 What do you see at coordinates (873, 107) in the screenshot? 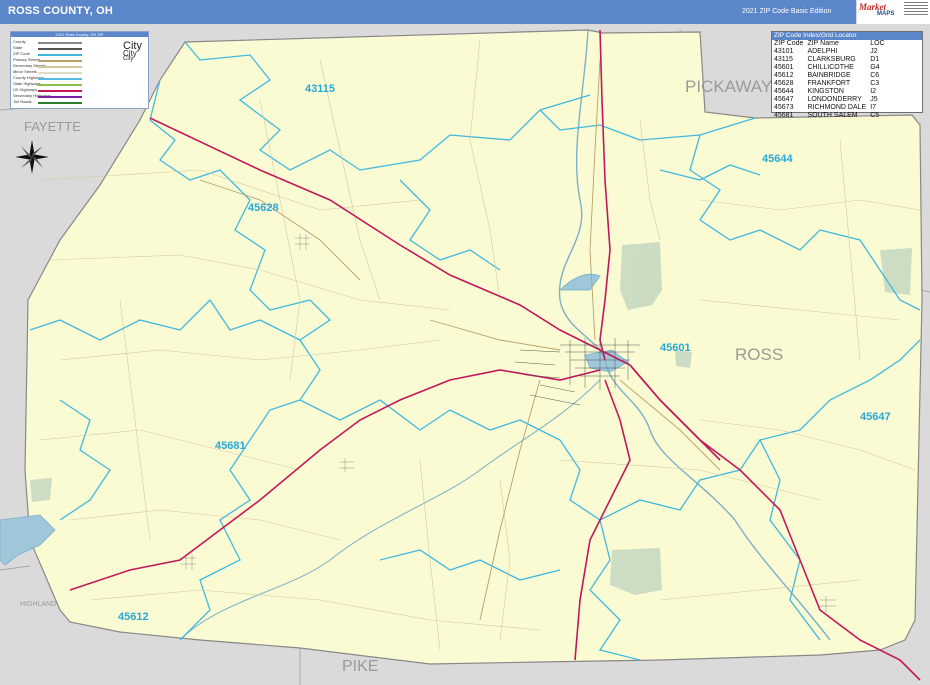
I see `loc-cell: I7` at bounding box center [873, 107].